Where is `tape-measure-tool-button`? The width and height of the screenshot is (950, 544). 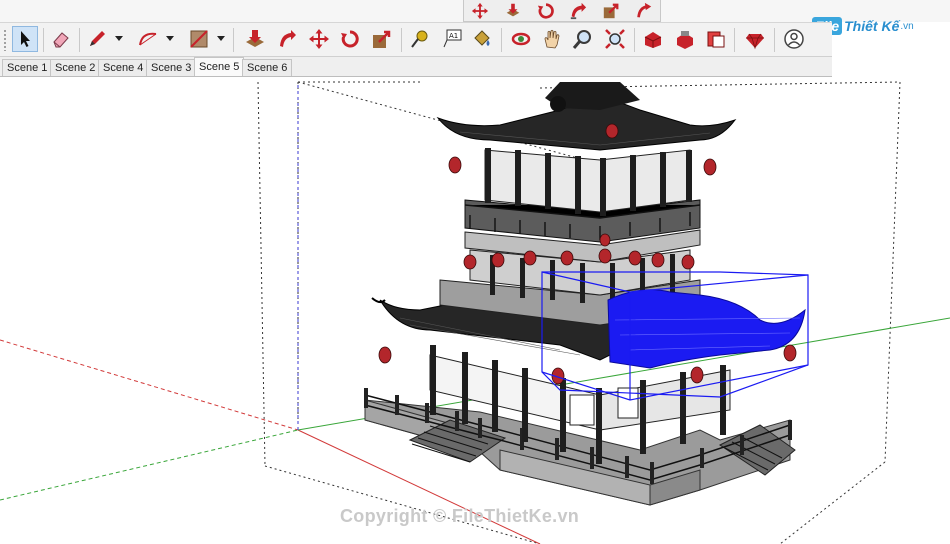
tape-measure-tool-button is located at coordinates (420, 39).